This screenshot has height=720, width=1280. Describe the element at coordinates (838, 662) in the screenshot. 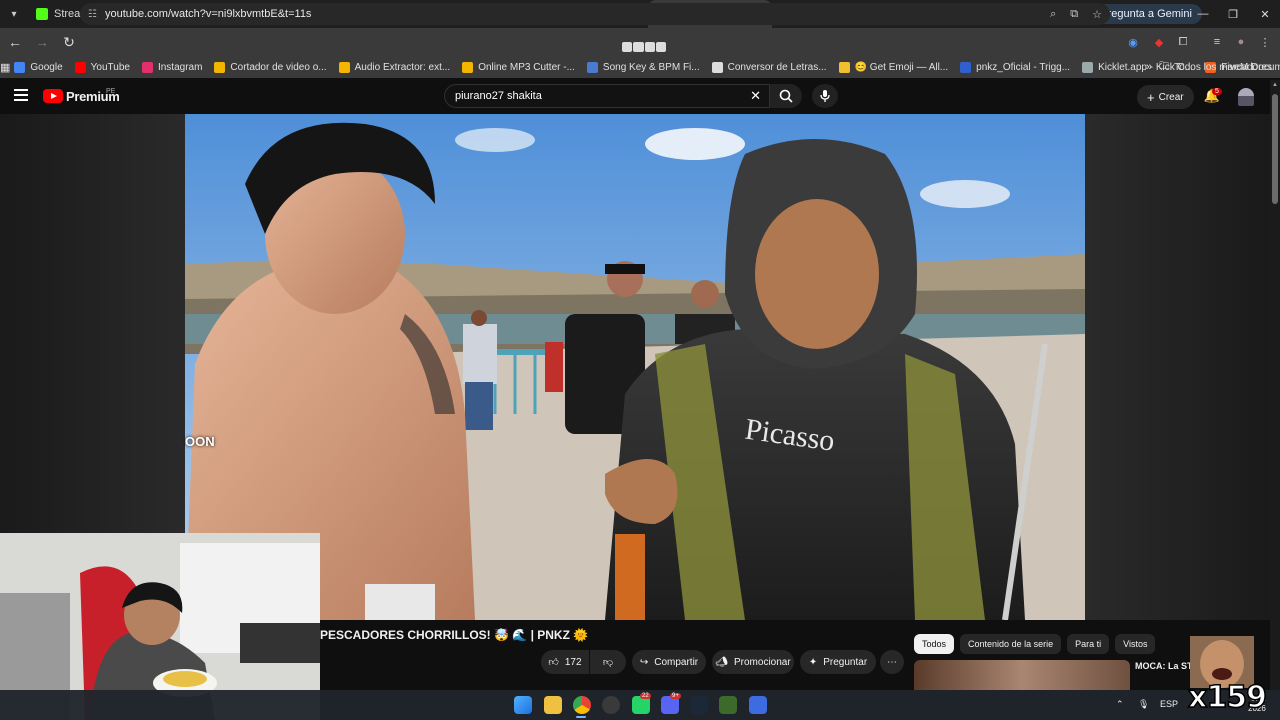

I see `ask-button: ✦ Preguntar` at that location.